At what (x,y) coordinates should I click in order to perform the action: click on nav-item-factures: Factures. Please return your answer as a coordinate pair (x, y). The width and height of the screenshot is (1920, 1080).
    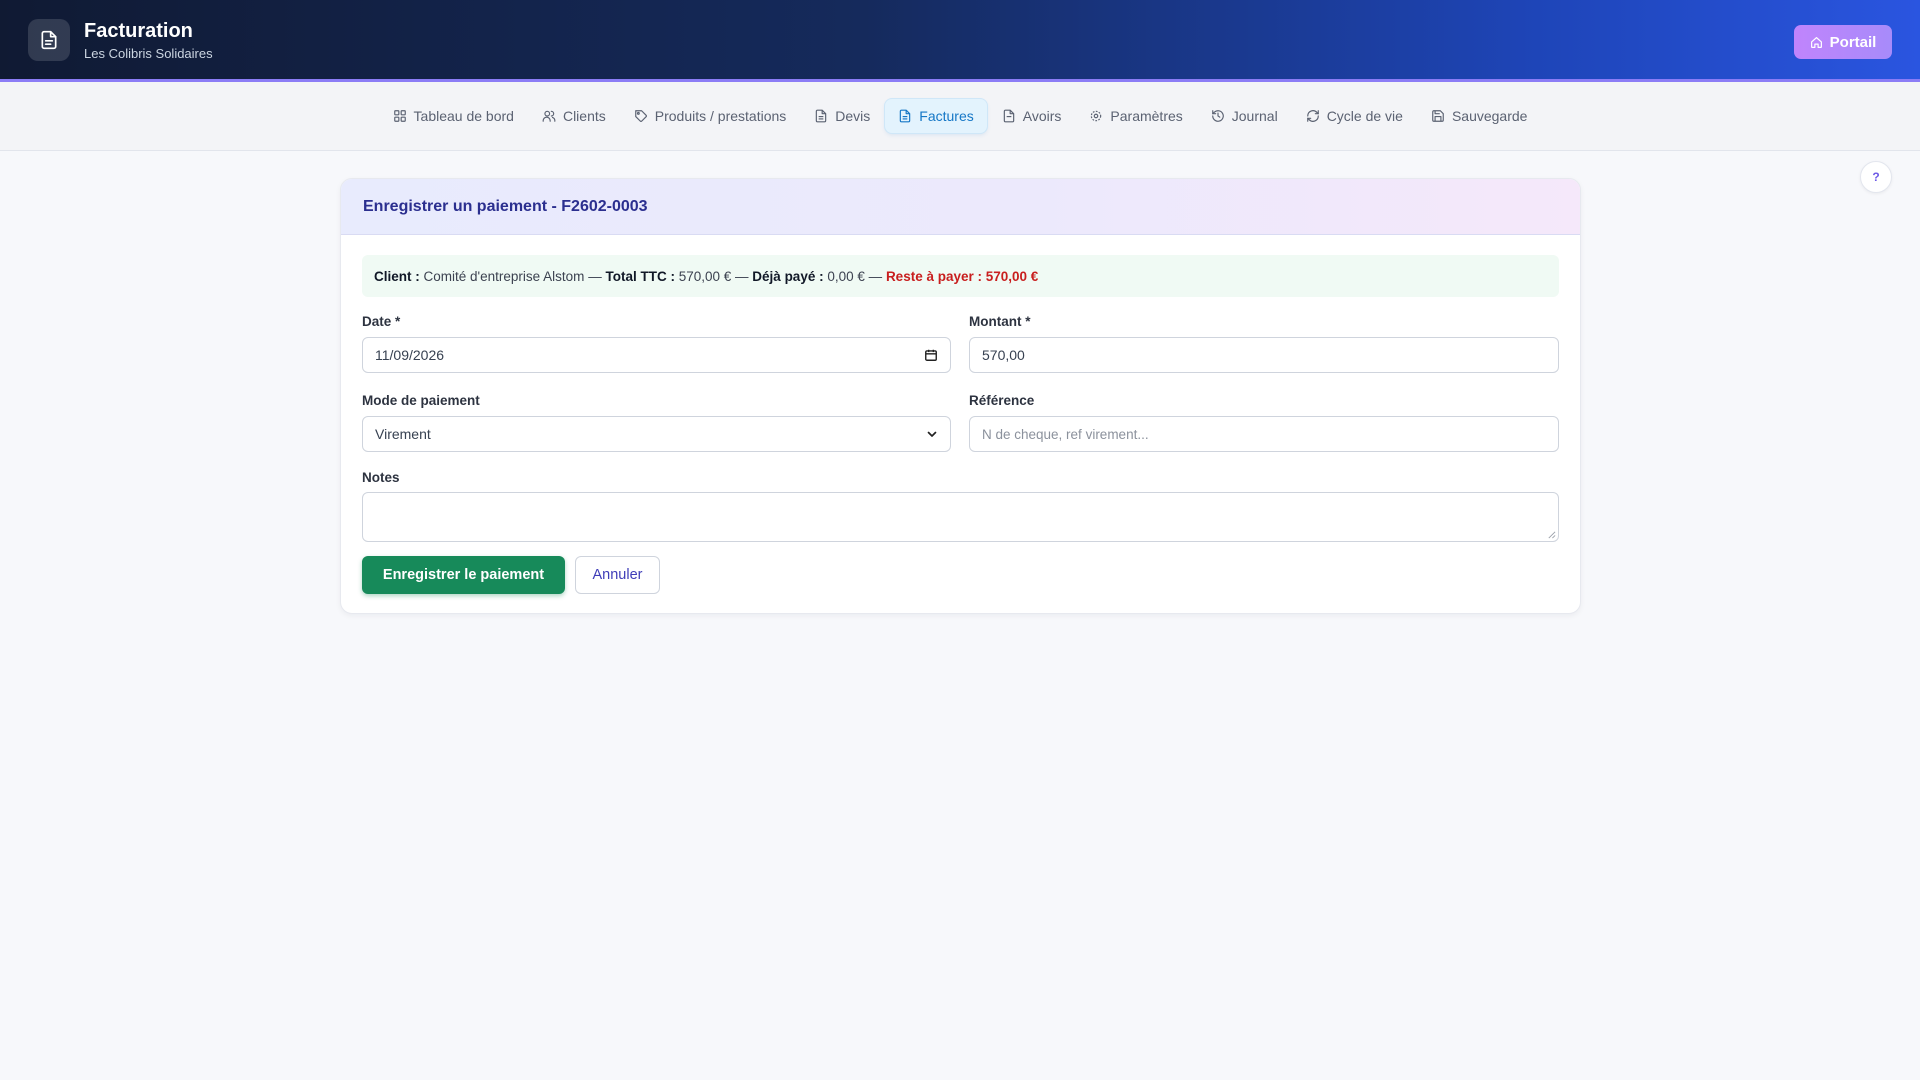
    Looking at the image, I should click on (936, 116).